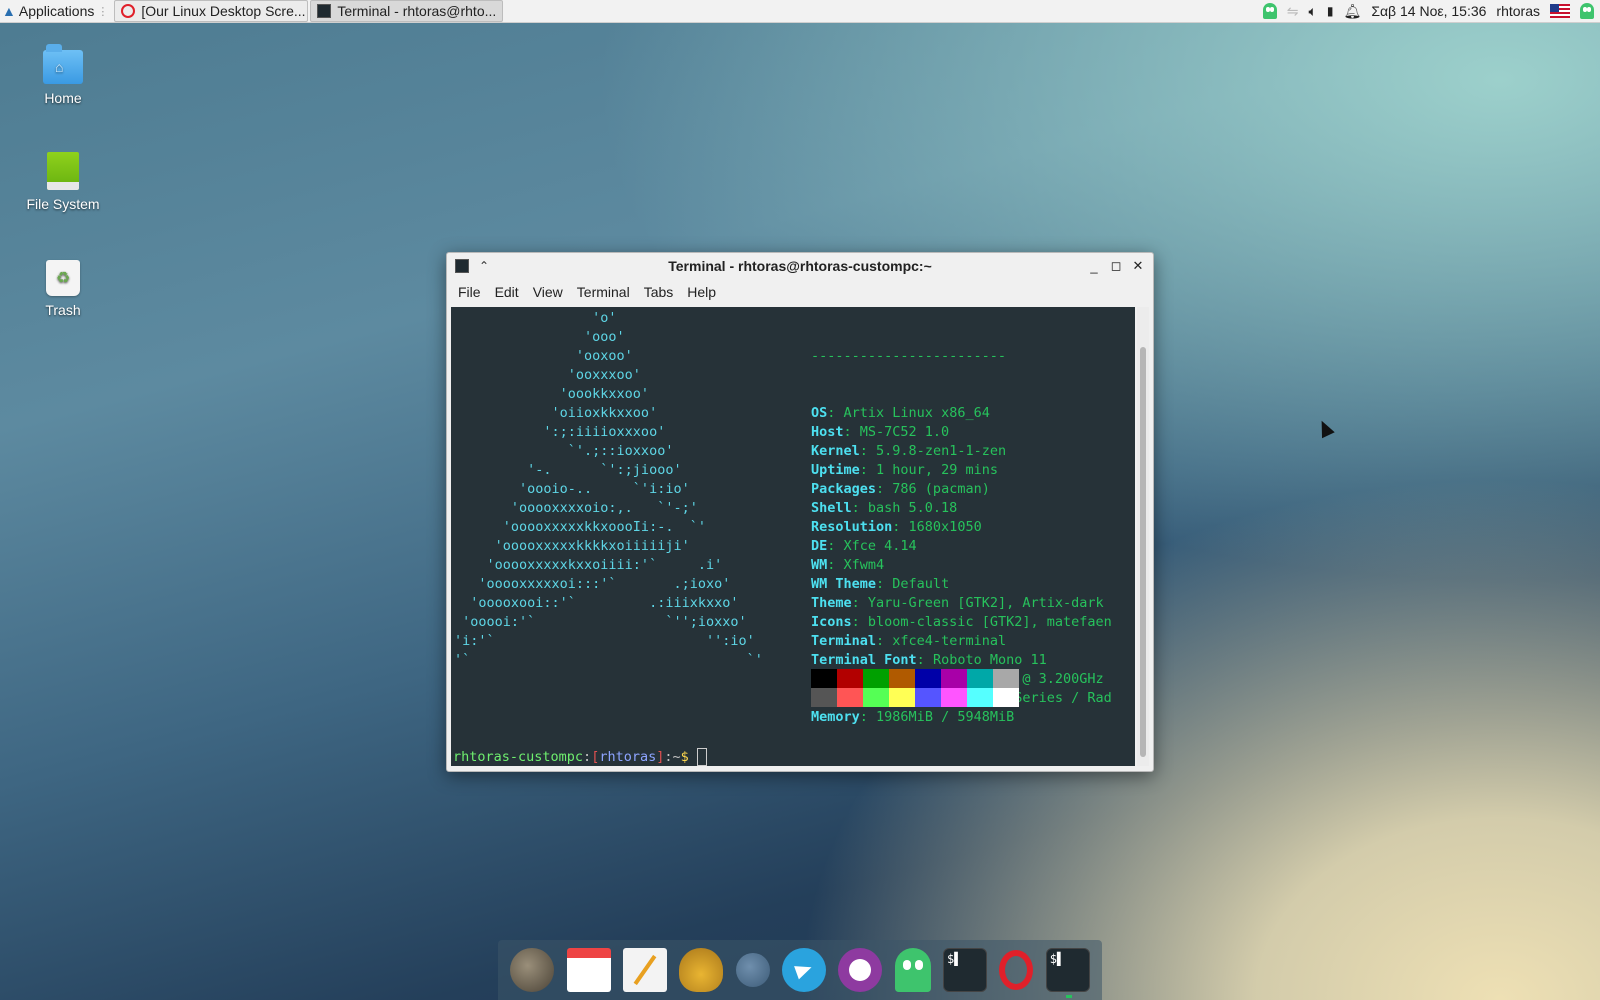 Image resolution: width=1600 pixels, height=1000 pixels. I want to click on info-line: Kernel: 5.9.8-zen1-1-zen, so click(909, 451).